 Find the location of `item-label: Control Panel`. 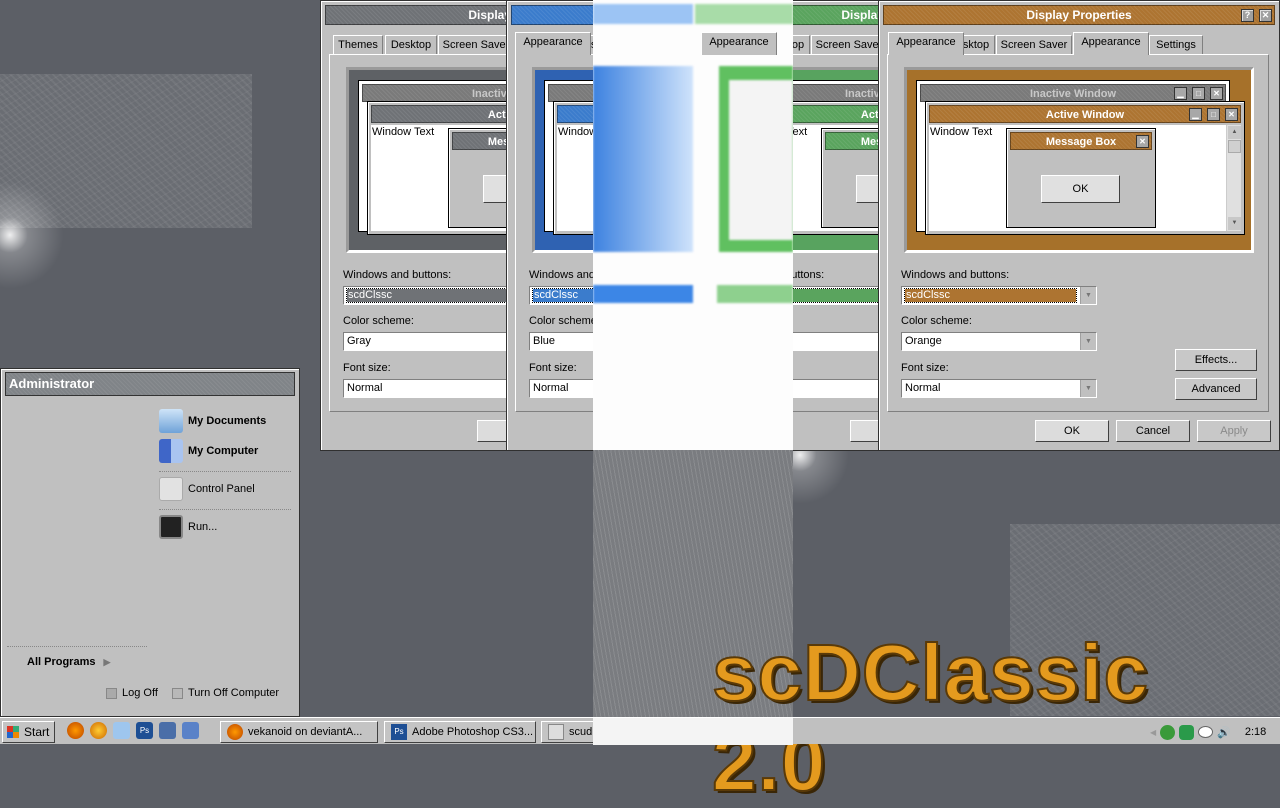

item-label: Control Panel is located at coordinates (221, 489).